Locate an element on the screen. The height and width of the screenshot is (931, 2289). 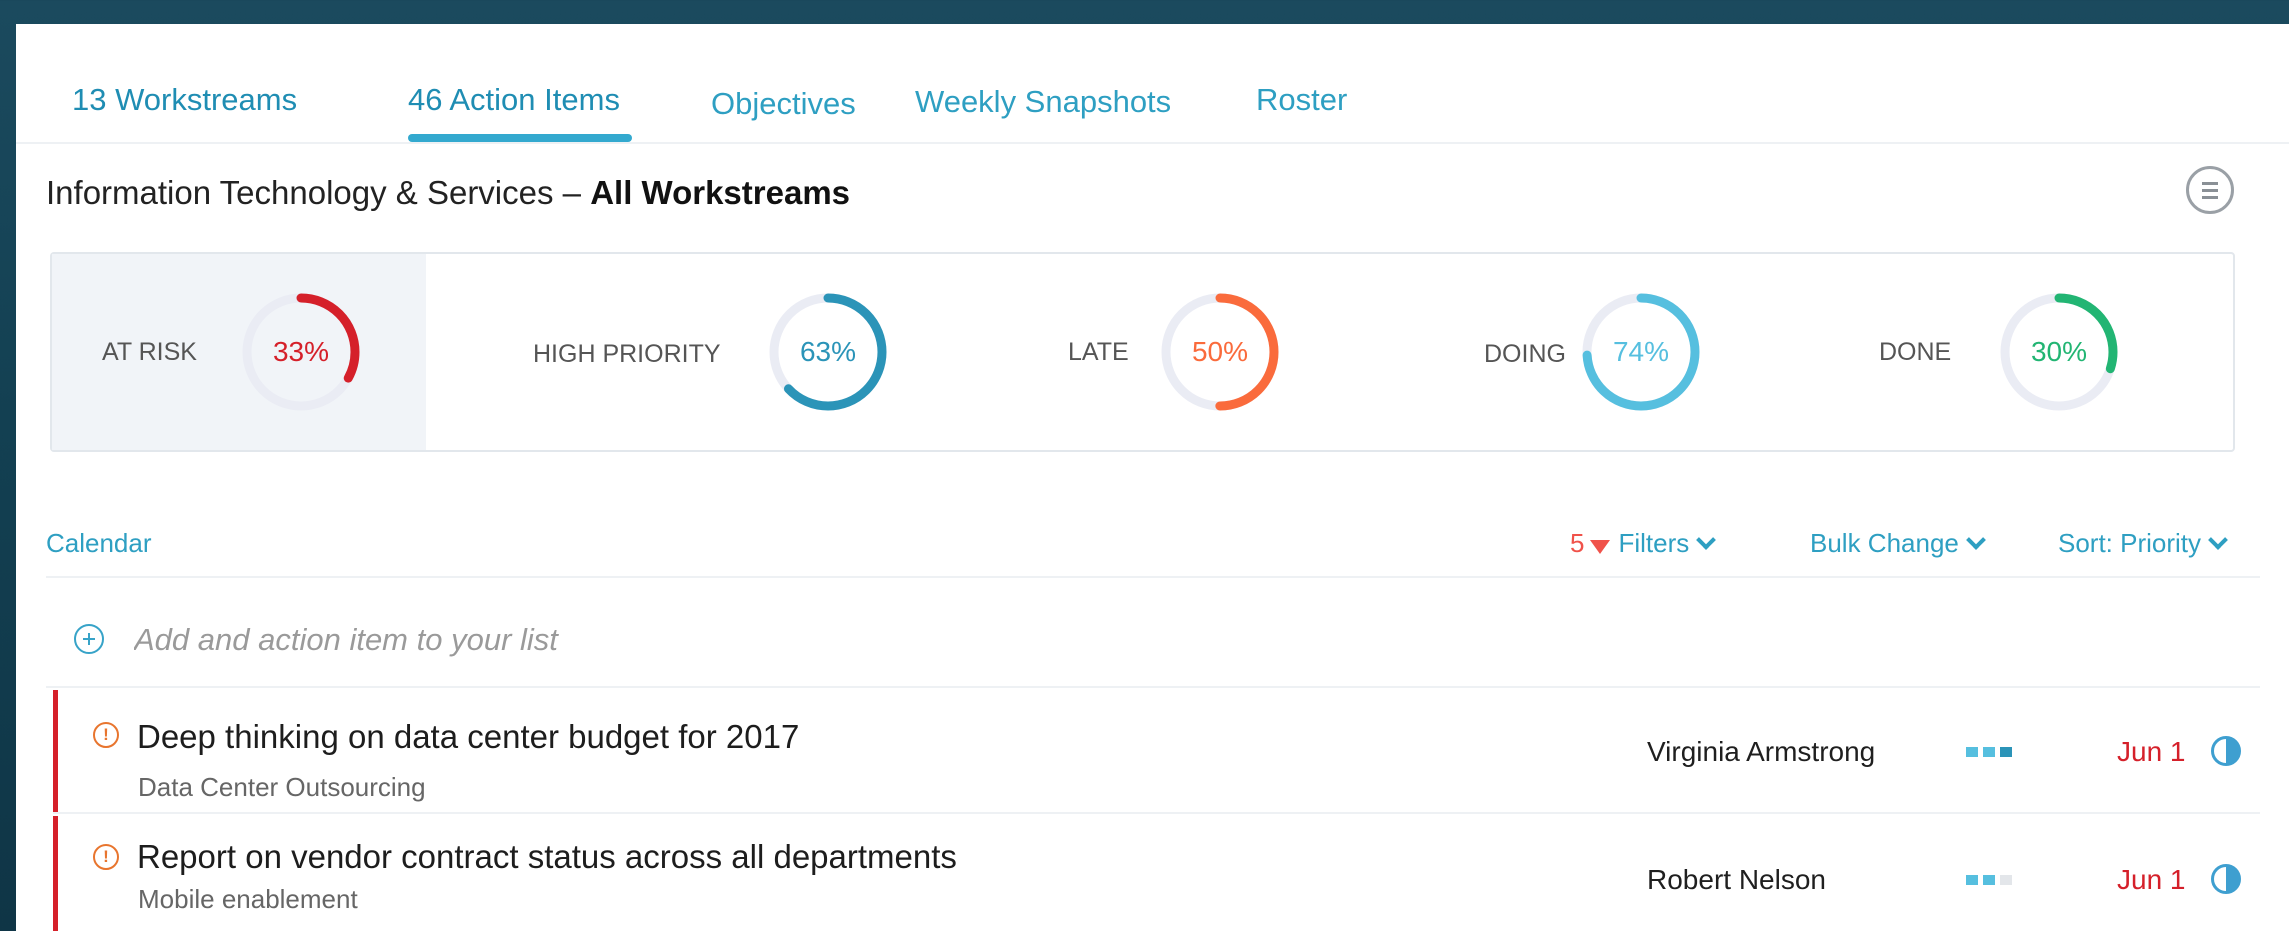
action-item-owner: Virginia Armstrong is located at coordinates (1761, 752).